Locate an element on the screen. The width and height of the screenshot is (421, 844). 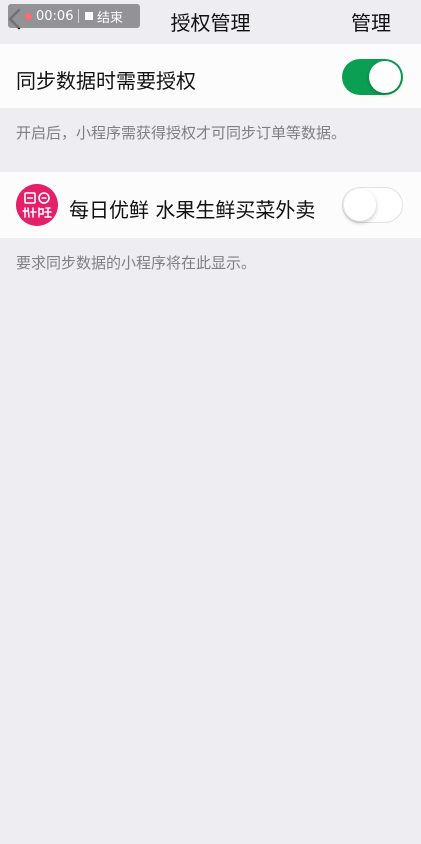
sync-auth-label: 同步数据时需要授权 is located at coordinates (106, 81).